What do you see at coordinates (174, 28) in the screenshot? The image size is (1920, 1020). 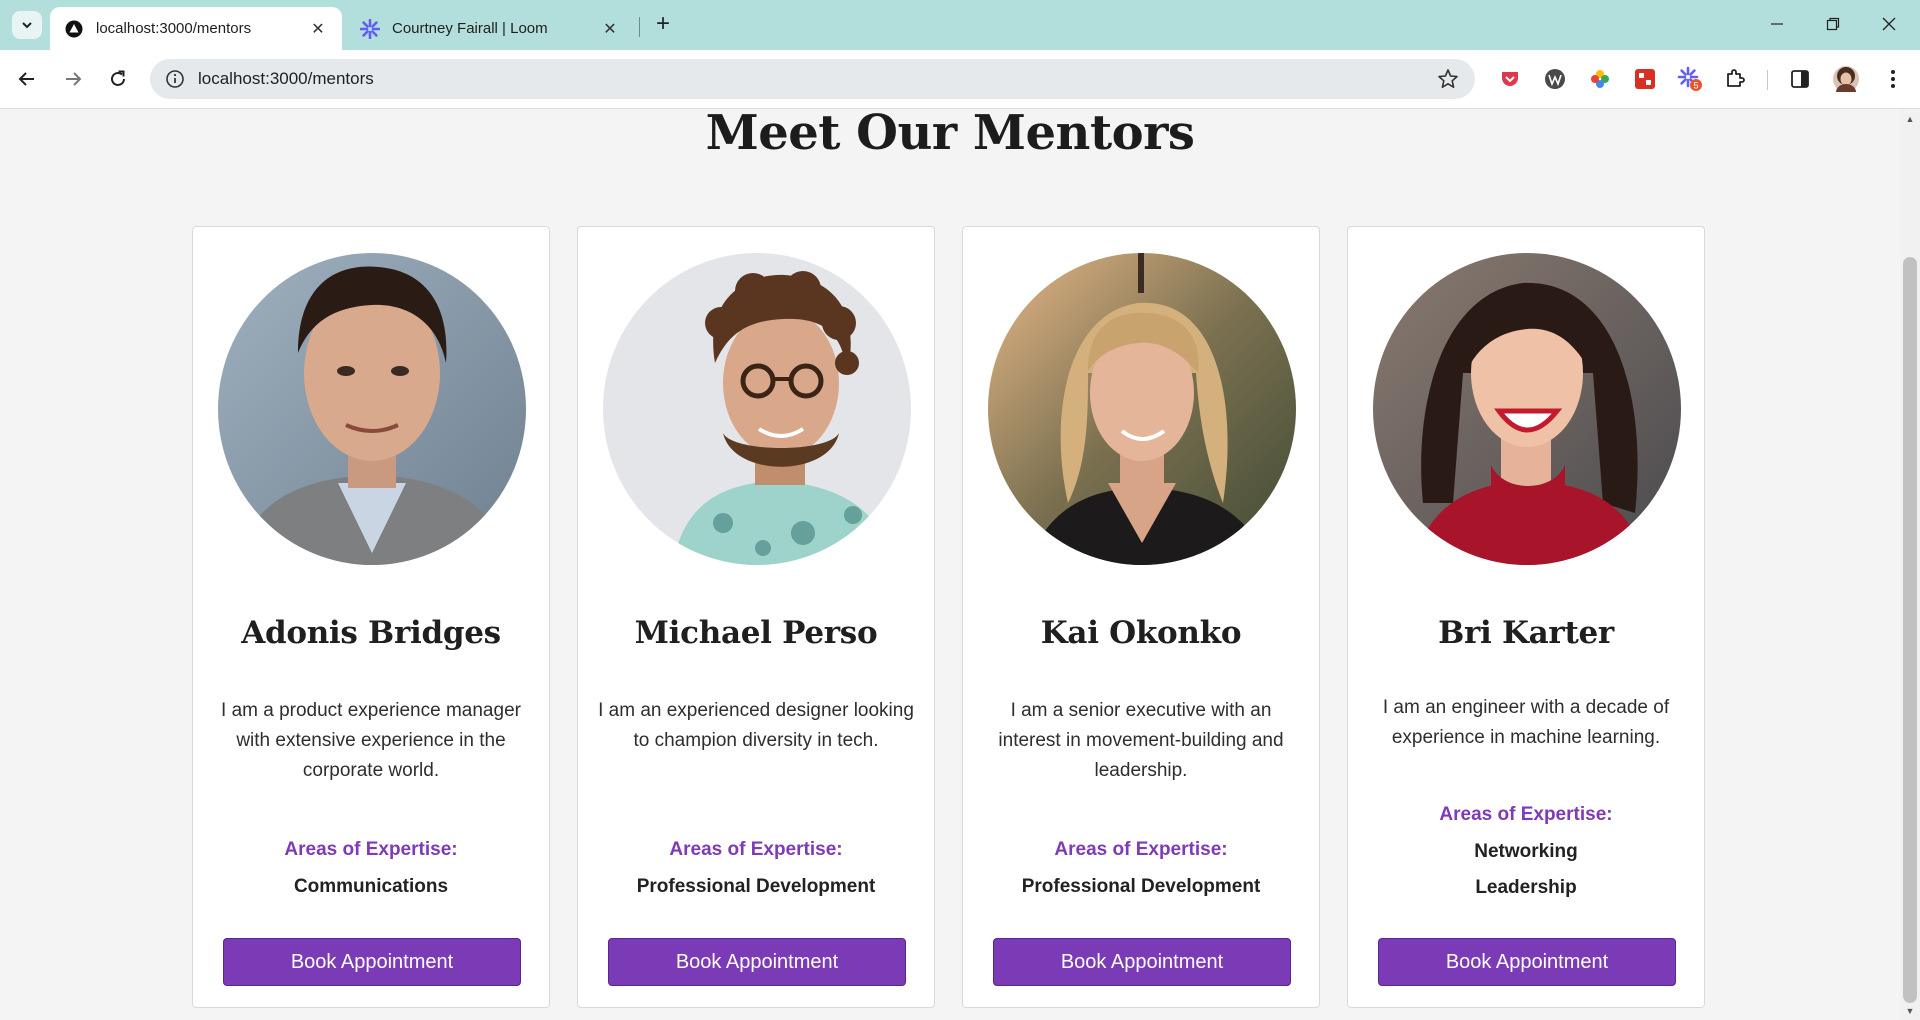 I see `tab-title: localhost:3000/mentors` at bounding box center [174, 28].